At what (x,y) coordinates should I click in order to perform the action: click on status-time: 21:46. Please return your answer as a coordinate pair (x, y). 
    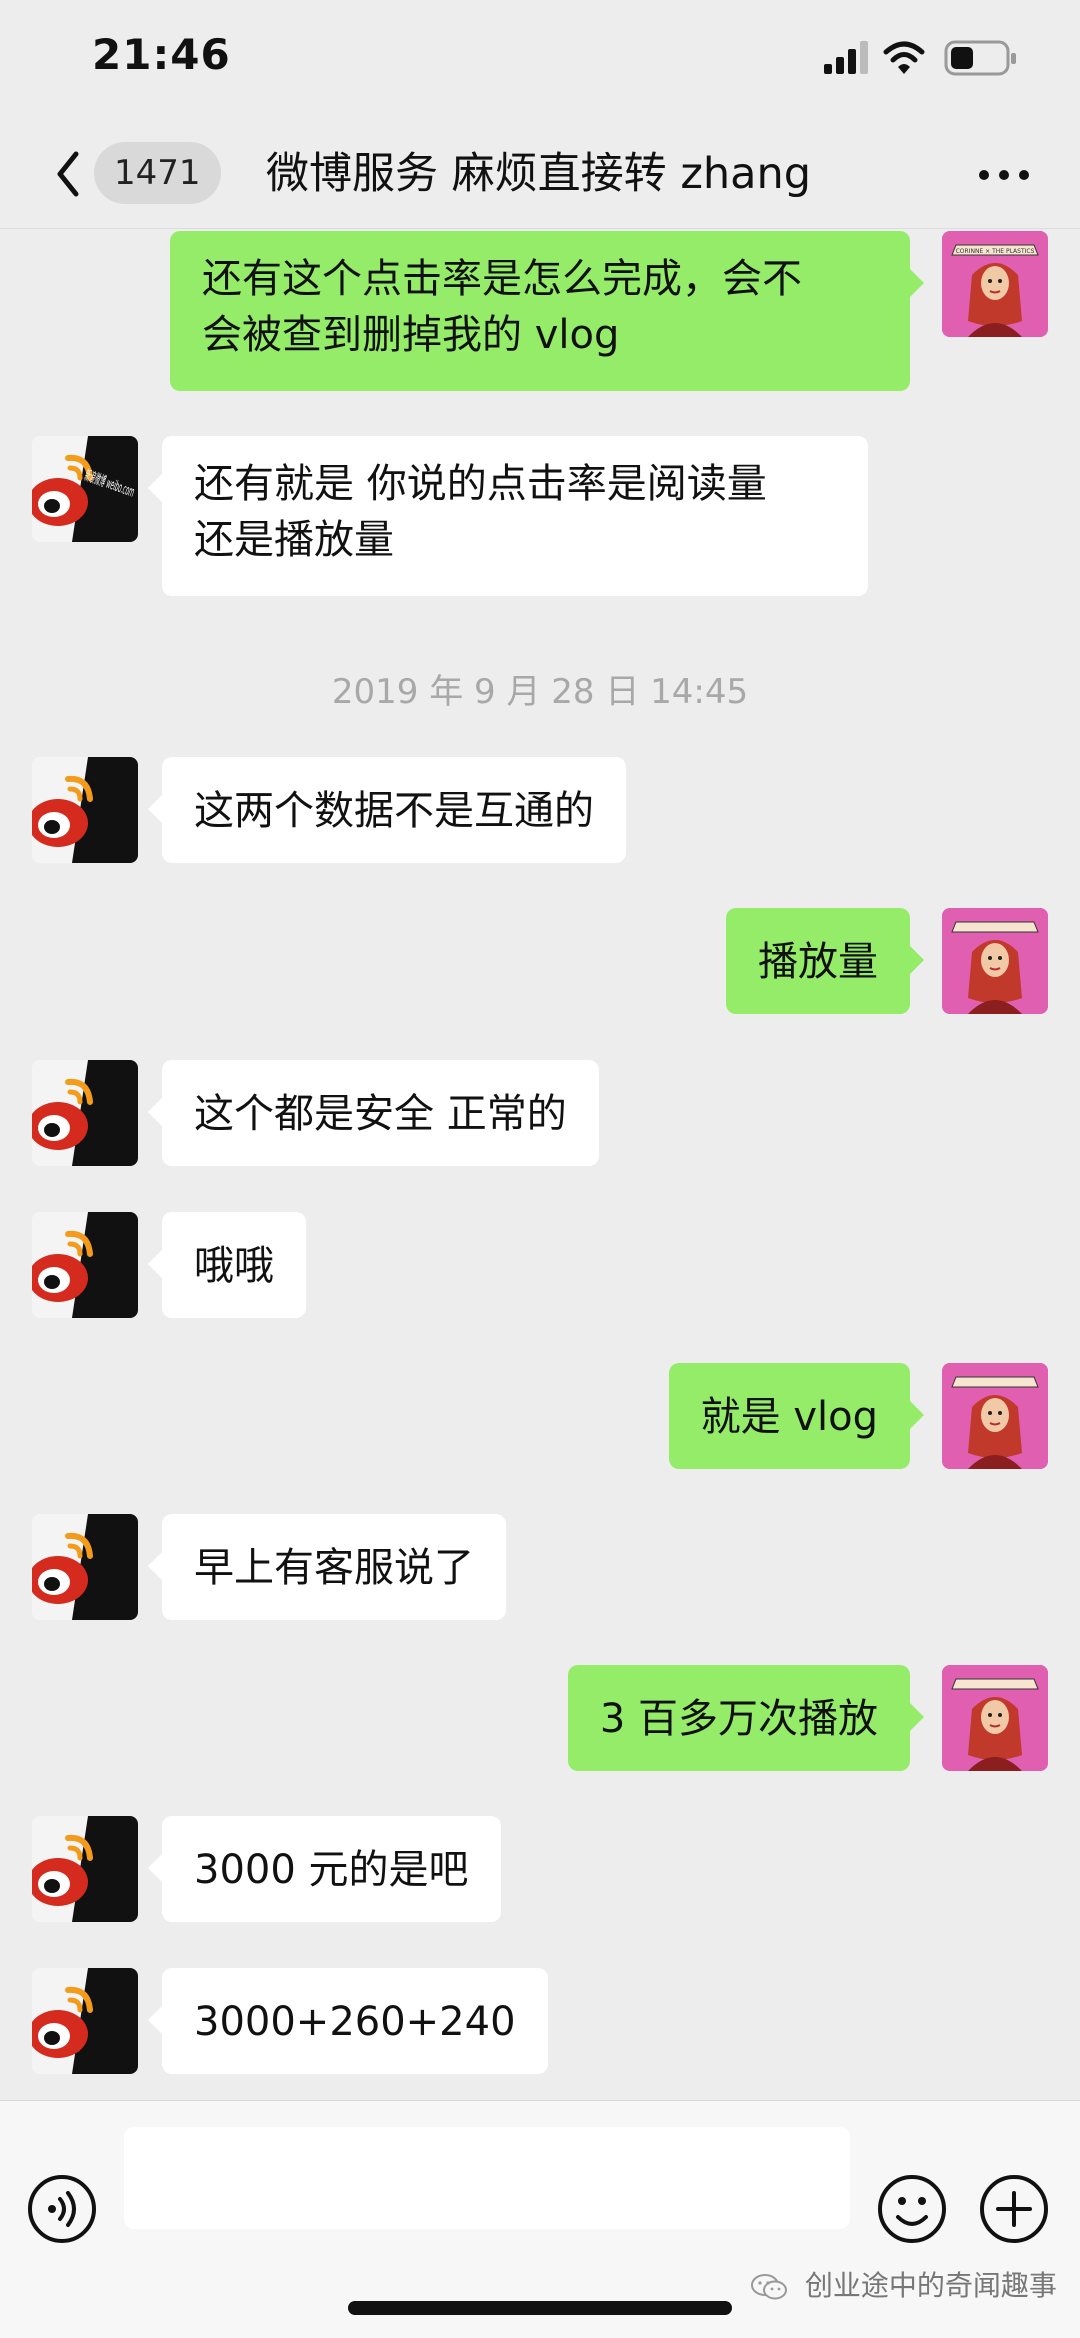
    Looking at the image, I should click on (161, 54).